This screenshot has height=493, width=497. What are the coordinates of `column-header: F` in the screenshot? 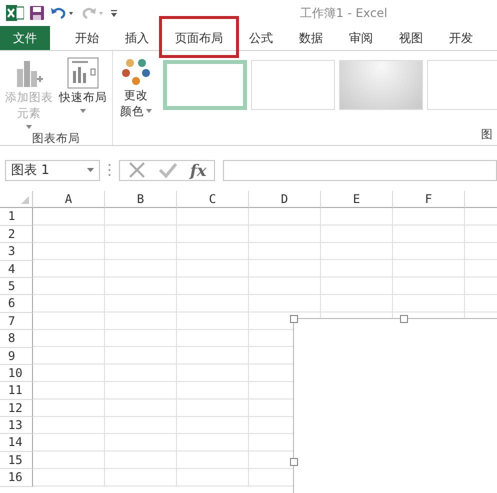 It's located at (429, 199).